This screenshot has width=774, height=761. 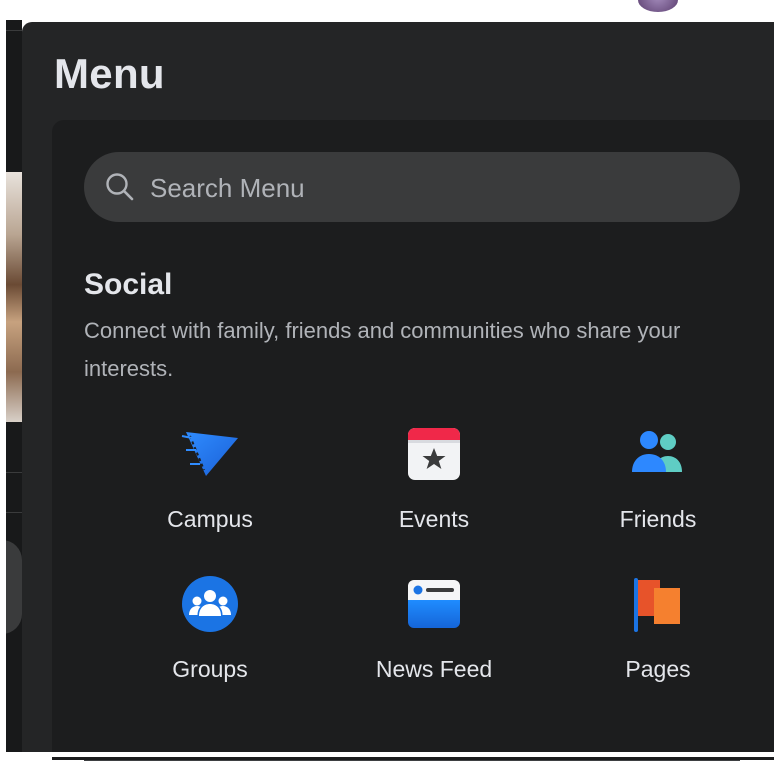 I want to click on shortcut-events: Events, so click(x=434, y=489).